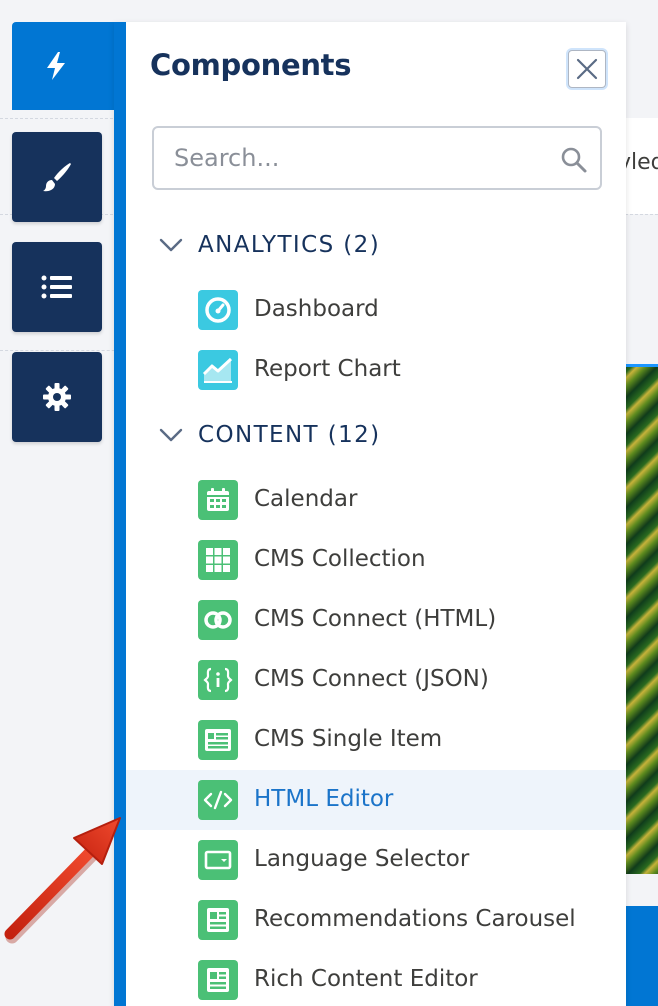  I want to click on rail-settings-button, so click(57, 397).